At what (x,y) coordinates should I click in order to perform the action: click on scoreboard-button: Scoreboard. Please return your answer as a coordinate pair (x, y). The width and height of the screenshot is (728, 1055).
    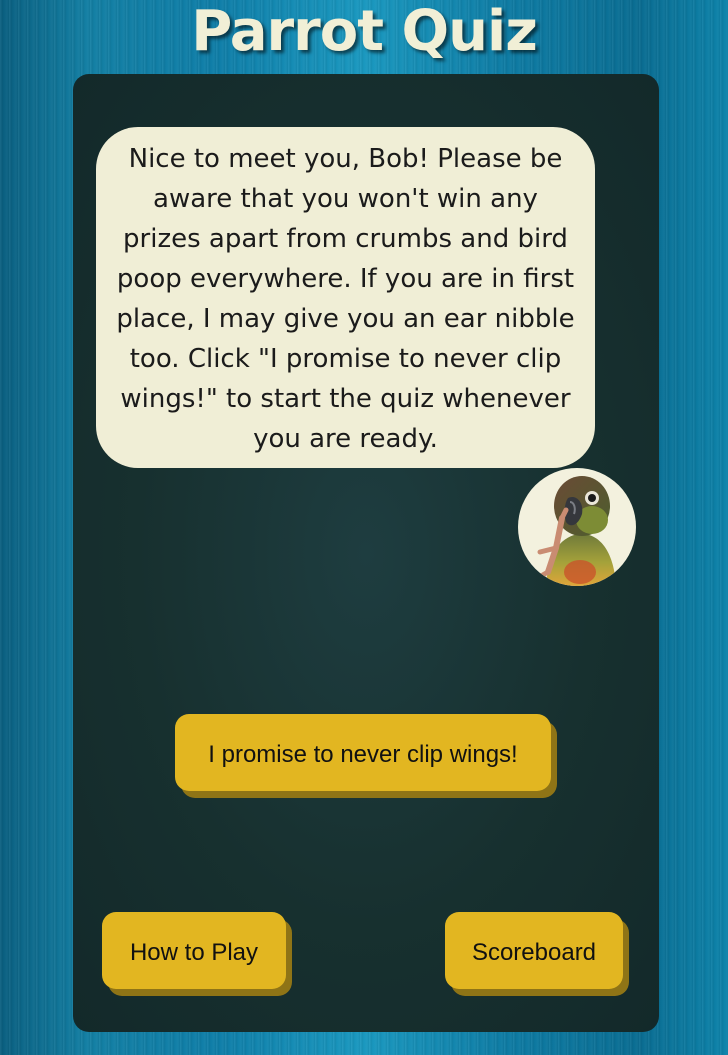
    Looking at the image, I should click on (534, 950).